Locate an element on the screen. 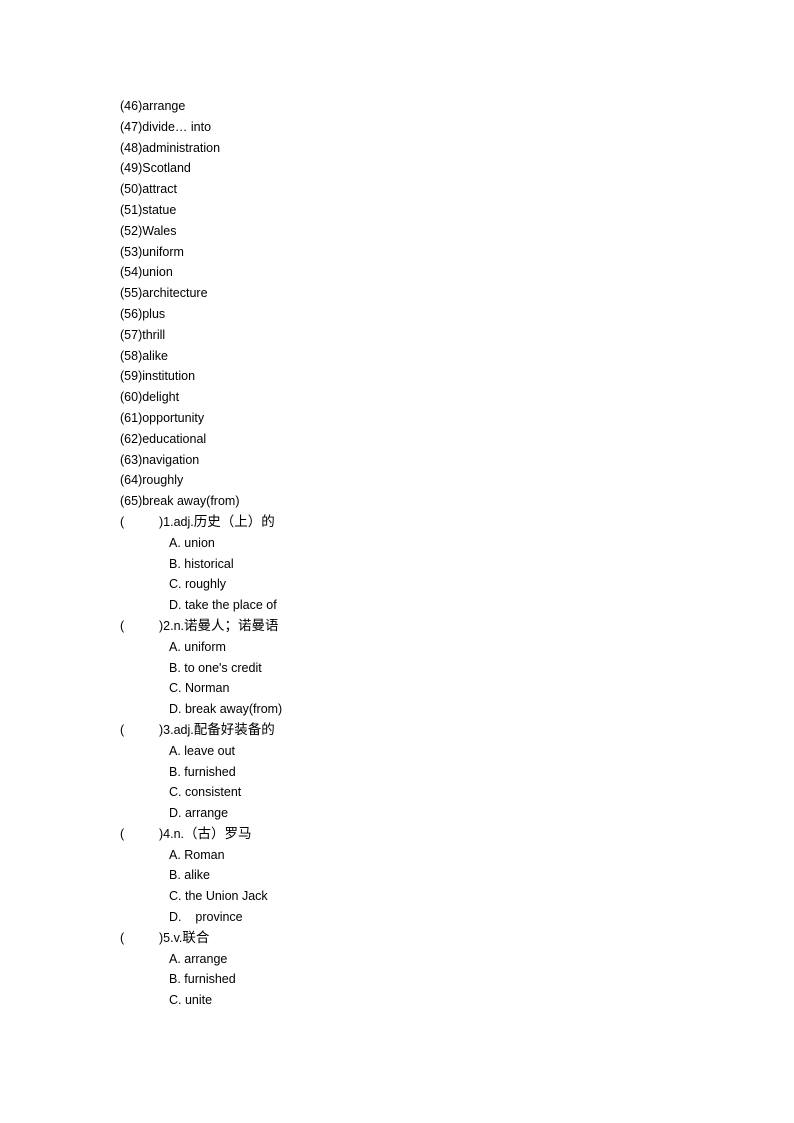  answer-option: B. alike is located at coordinates (189, 875).